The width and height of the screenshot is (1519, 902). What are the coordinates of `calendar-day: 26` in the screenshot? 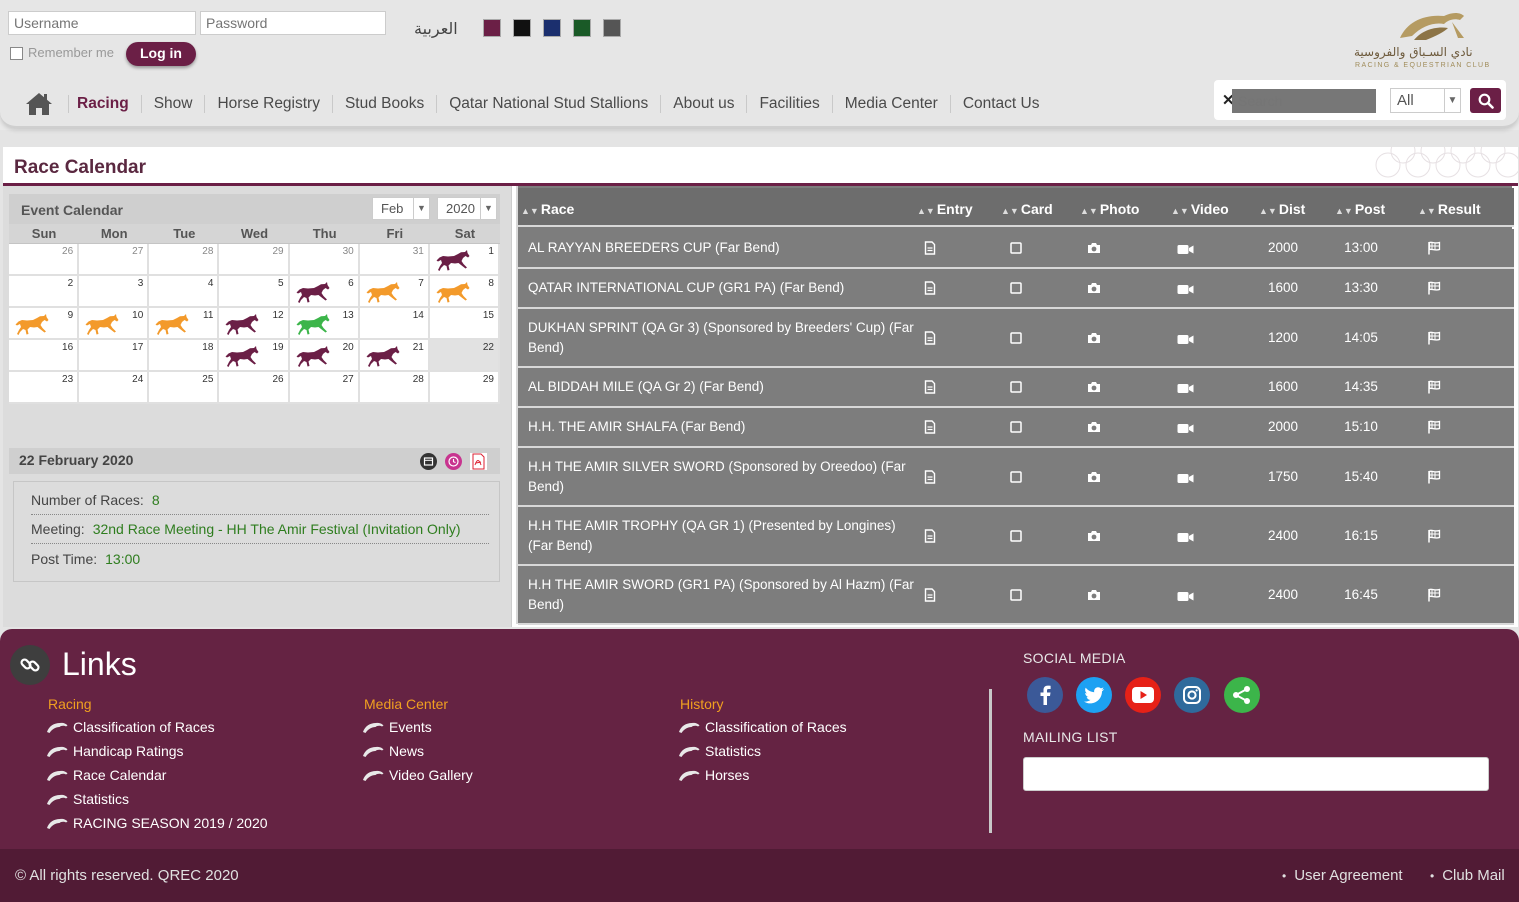 It's located at (254, 388).